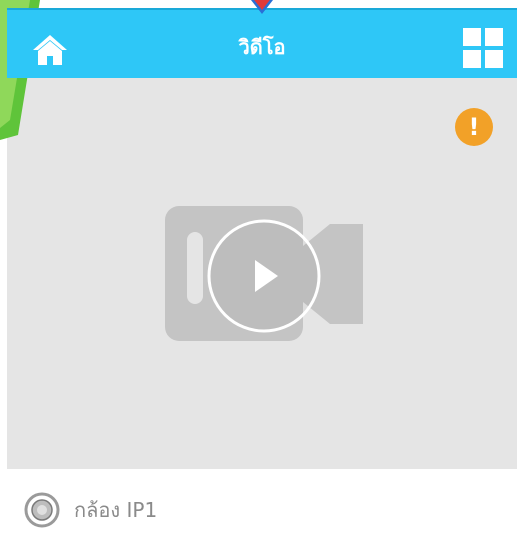 Image resolution: width=517 pixels, height=548 pixels. I want to click on alert-icon: !, so click(474, 127).